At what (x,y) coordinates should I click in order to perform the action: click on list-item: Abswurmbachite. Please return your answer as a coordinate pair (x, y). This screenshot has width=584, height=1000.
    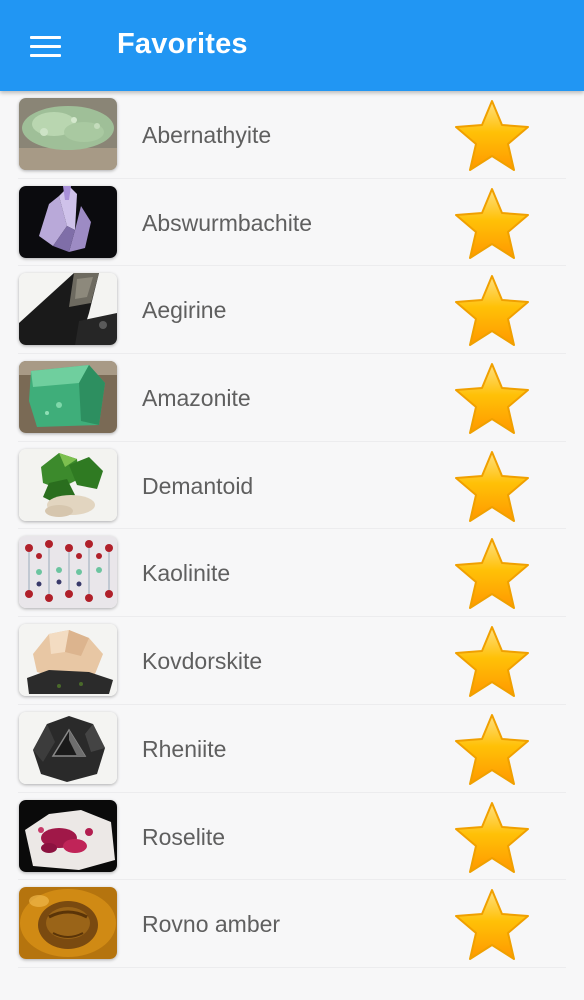
    Looking at the image, I should click on (292, 223).